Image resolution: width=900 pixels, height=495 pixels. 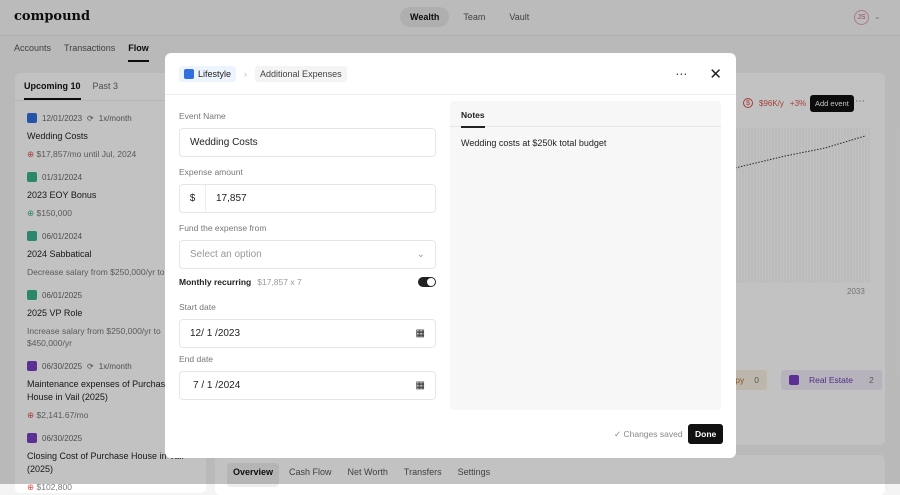 What do you see at coordinates (208, 73) in the screenshot?
I see `breadcrumb-lifestyle: Lifestyle` at bounding box center [208, 73].